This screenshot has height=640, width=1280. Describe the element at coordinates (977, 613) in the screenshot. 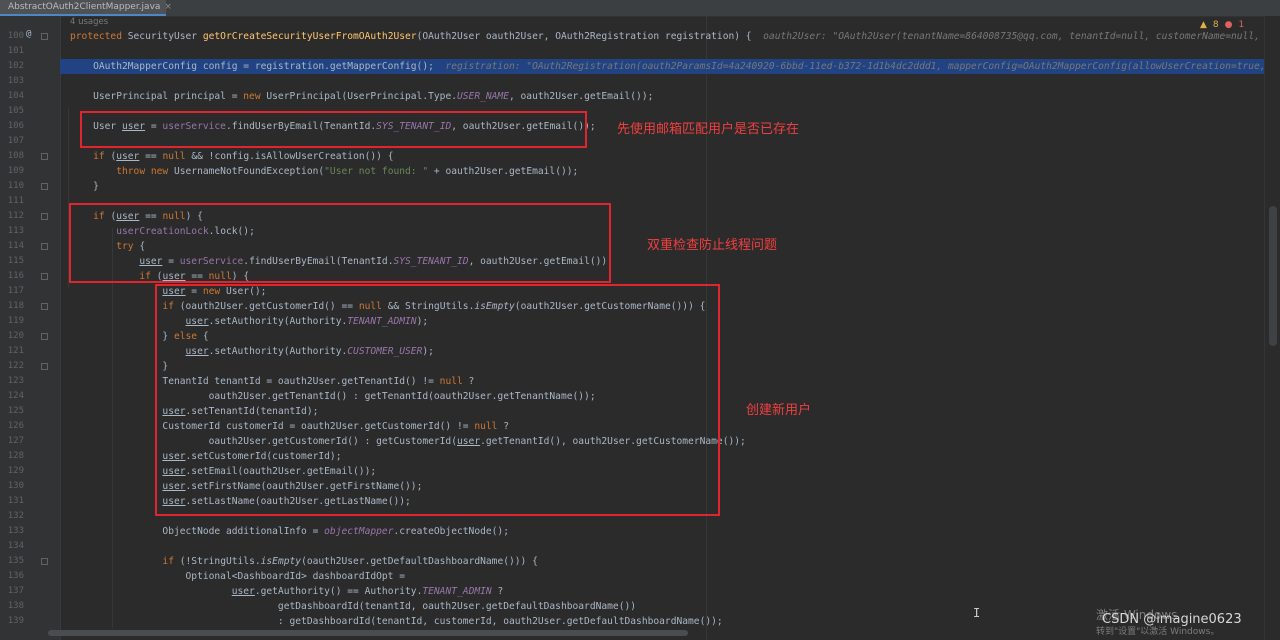

I see `mouse-cursor: I` at that location.